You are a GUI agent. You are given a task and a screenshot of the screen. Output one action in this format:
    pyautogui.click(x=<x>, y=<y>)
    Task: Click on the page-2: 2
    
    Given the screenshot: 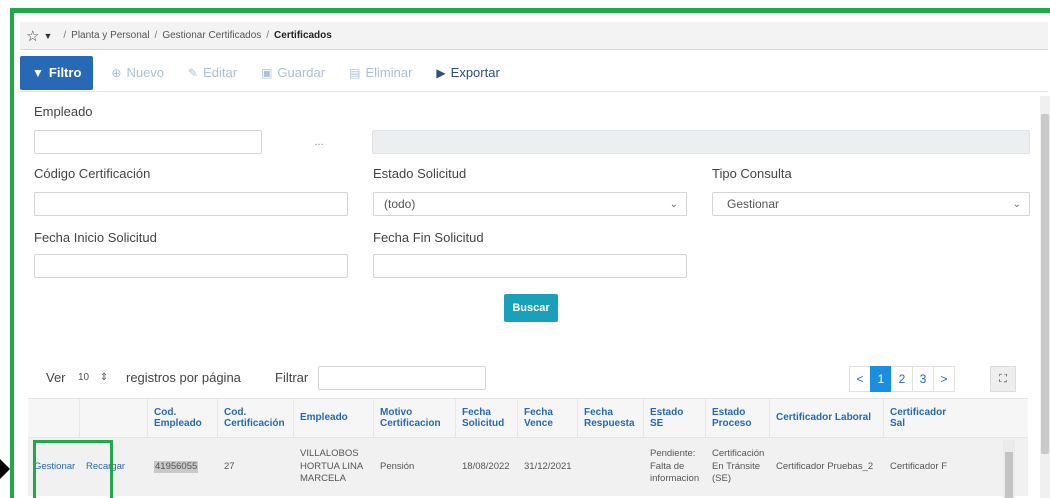 What is the action you would take?
    pyautogui.click(x=902, y=379)
    